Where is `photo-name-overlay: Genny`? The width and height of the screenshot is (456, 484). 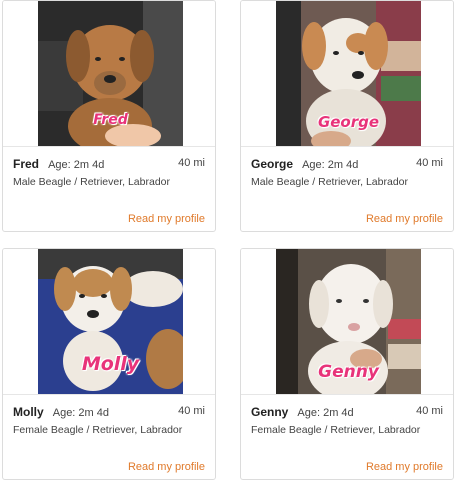 photo-name-overlay: Genny is located at coordinates (348, 372).